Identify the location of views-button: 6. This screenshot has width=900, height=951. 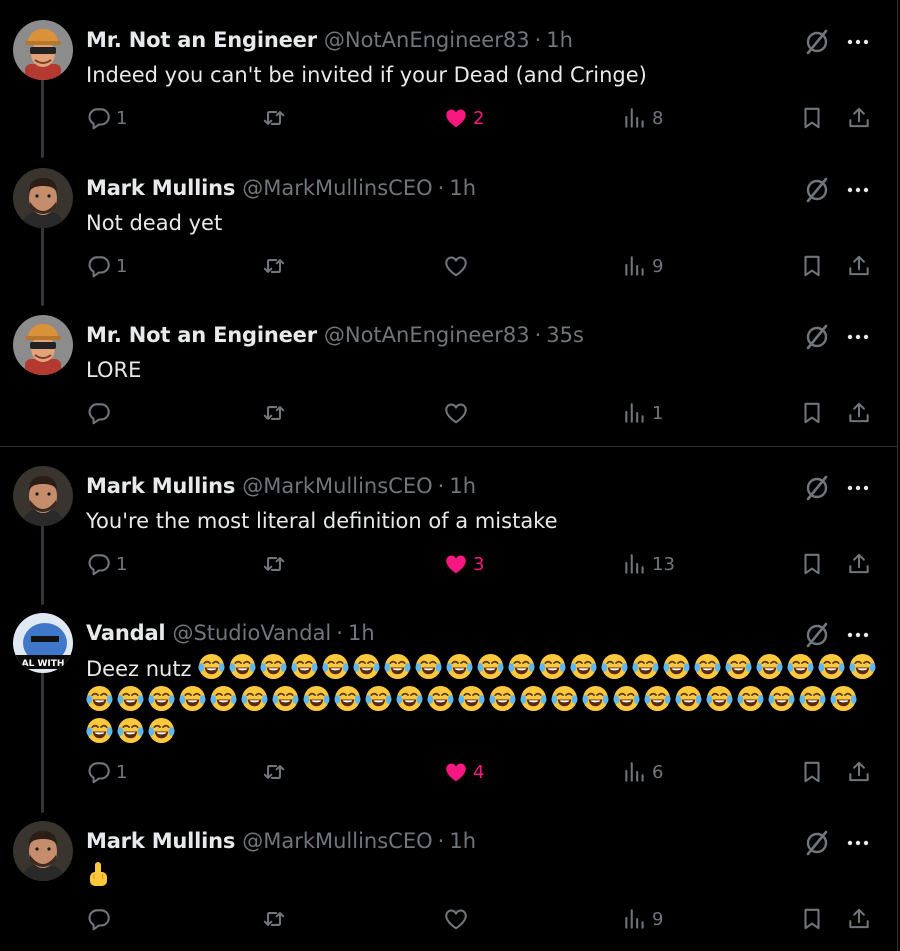
(642, 772).